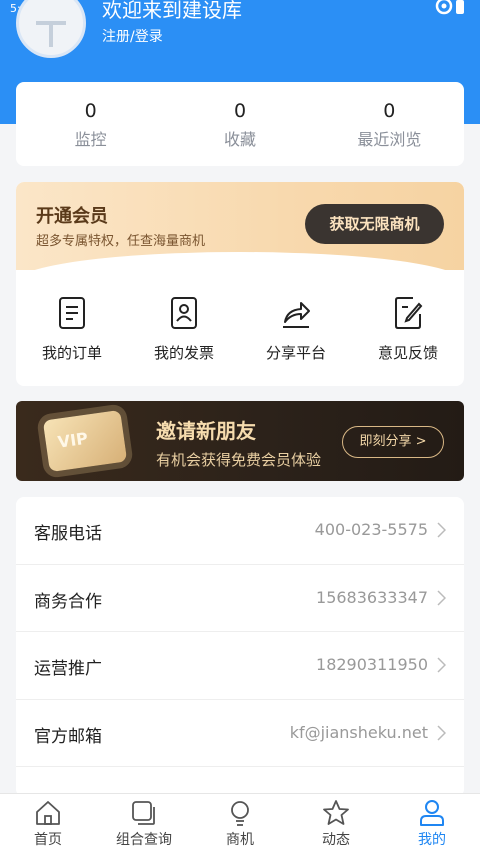 Image resolution: width=480 pixels, height=853 pixels. Describe the element at coordinates (296, 334) in the screenshot. I see `quick-item-share: 分享平台` at that location.